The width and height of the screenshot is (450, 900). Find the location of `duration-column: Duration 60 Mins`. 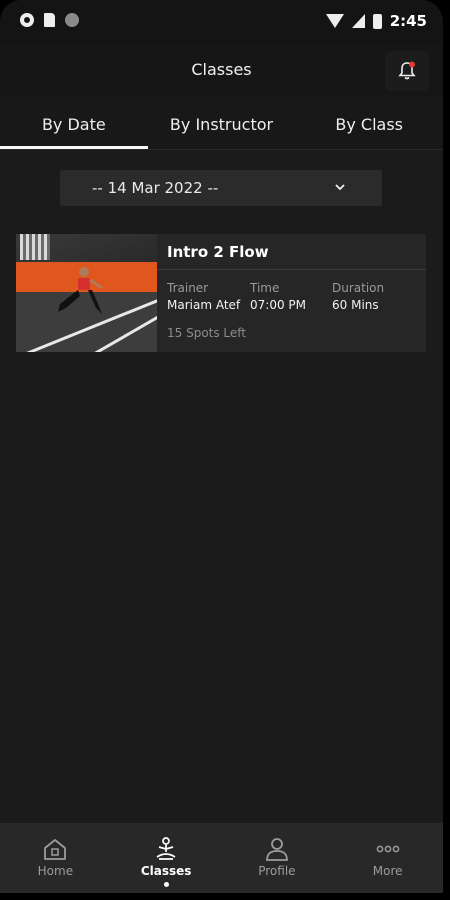

duration-column: Duration 60 Mins is located at coordinates (358, 296).